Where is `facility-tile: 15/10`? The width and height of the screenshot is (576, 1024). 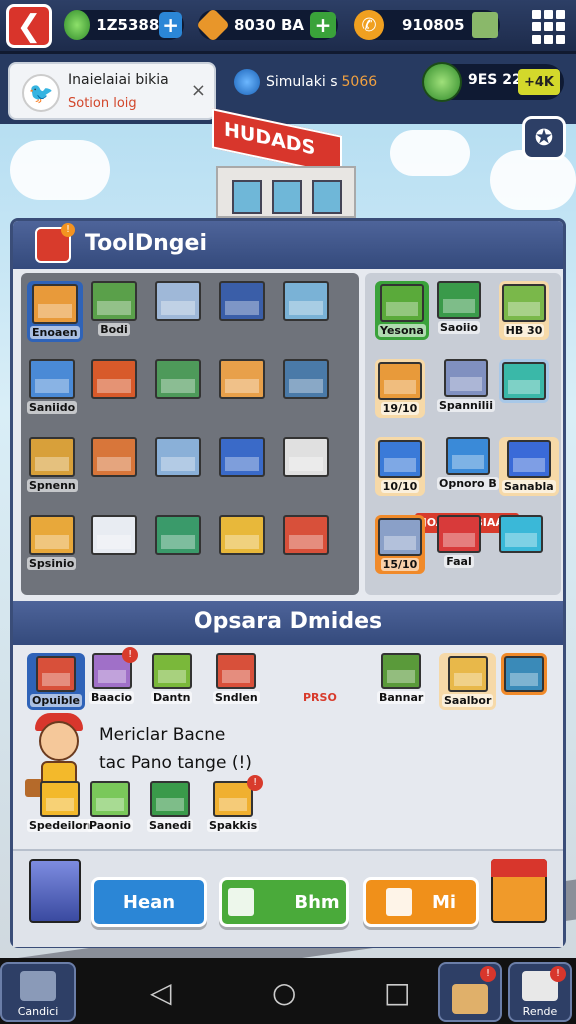 facility-tile: 15/10 is located at coordinates (400, 544).